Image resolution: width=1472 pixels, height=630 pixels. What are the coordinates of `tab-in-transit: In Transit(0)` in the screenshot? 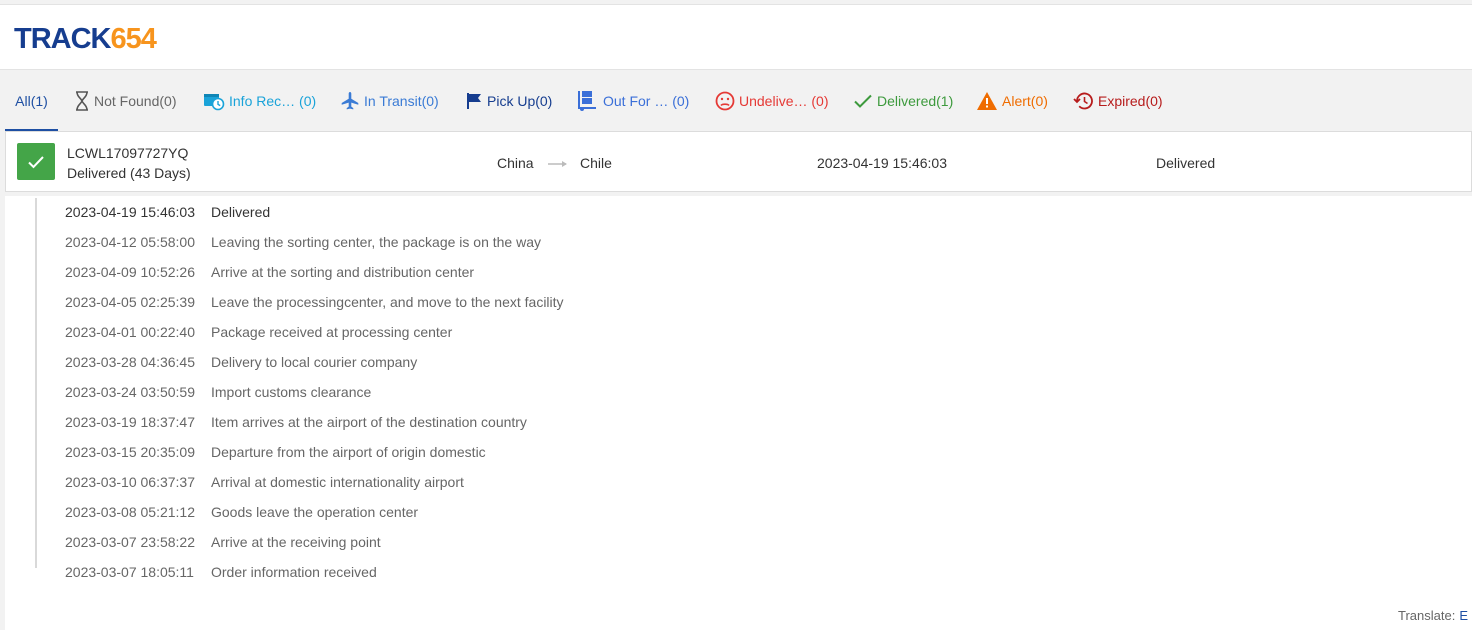 It's located at (389, 100).